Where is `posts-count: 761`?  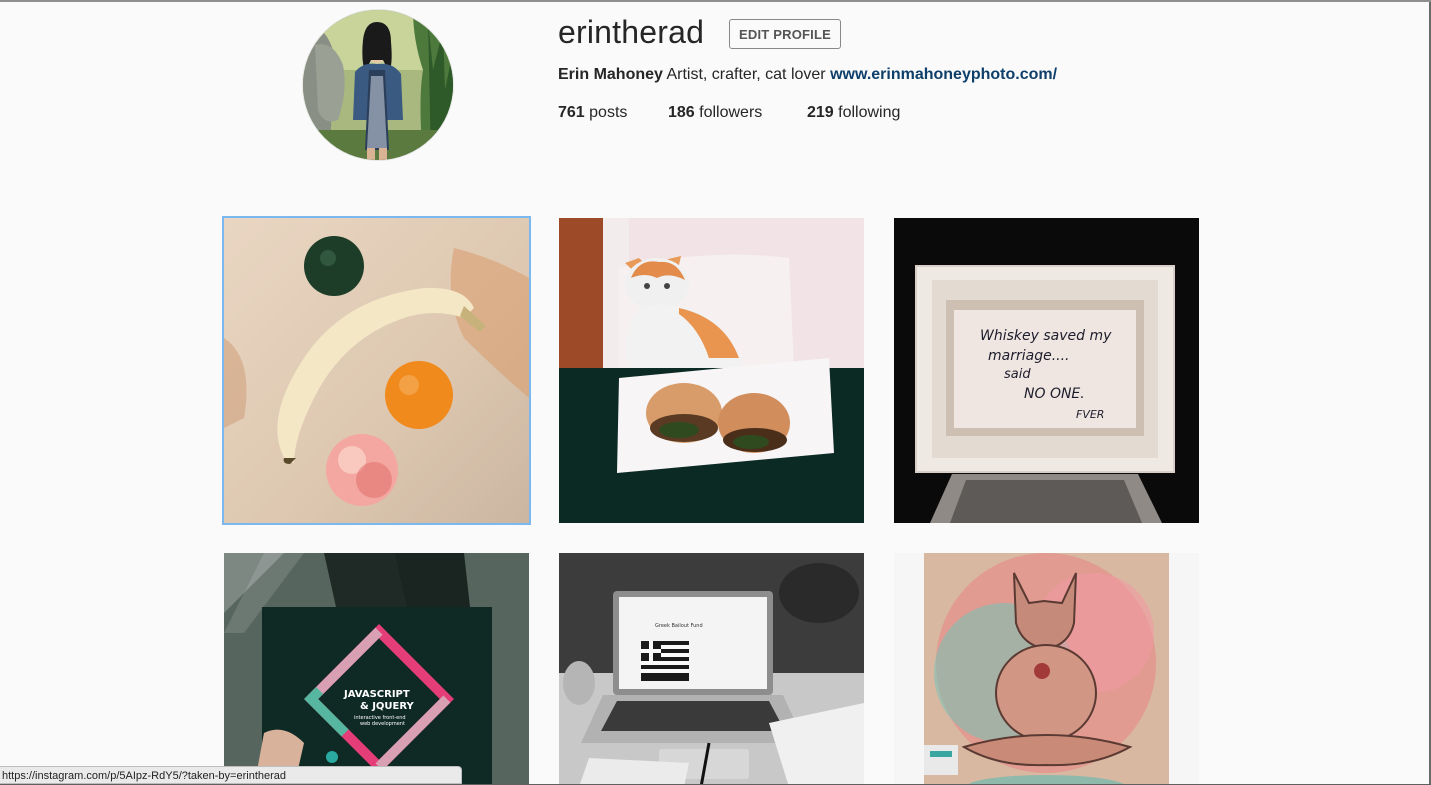 posts-count: 761 is located at coordinates (571, 112).